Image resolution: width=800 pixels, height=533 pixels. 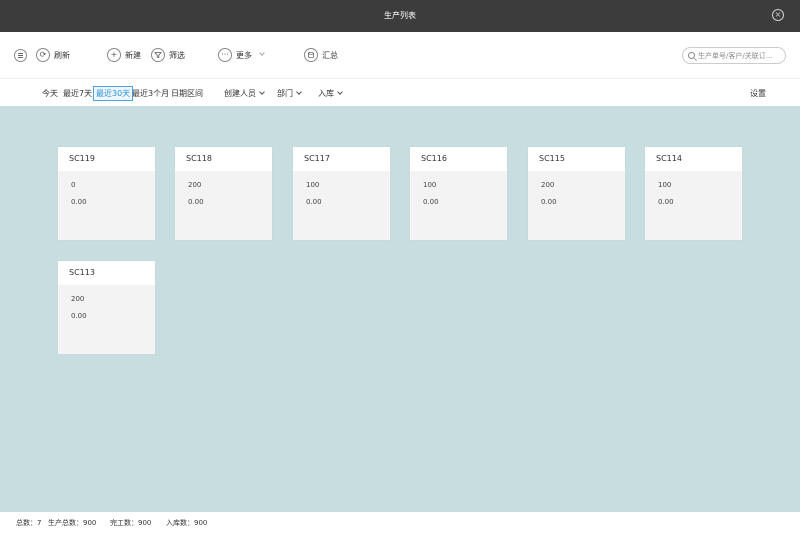 I want to click on card-code: SC119, so click(x=106, y=159).